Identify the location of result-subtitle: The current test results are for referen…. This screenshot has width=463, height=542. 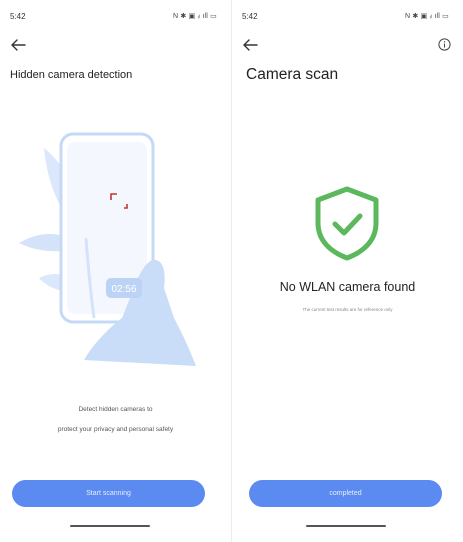
(347, 309).